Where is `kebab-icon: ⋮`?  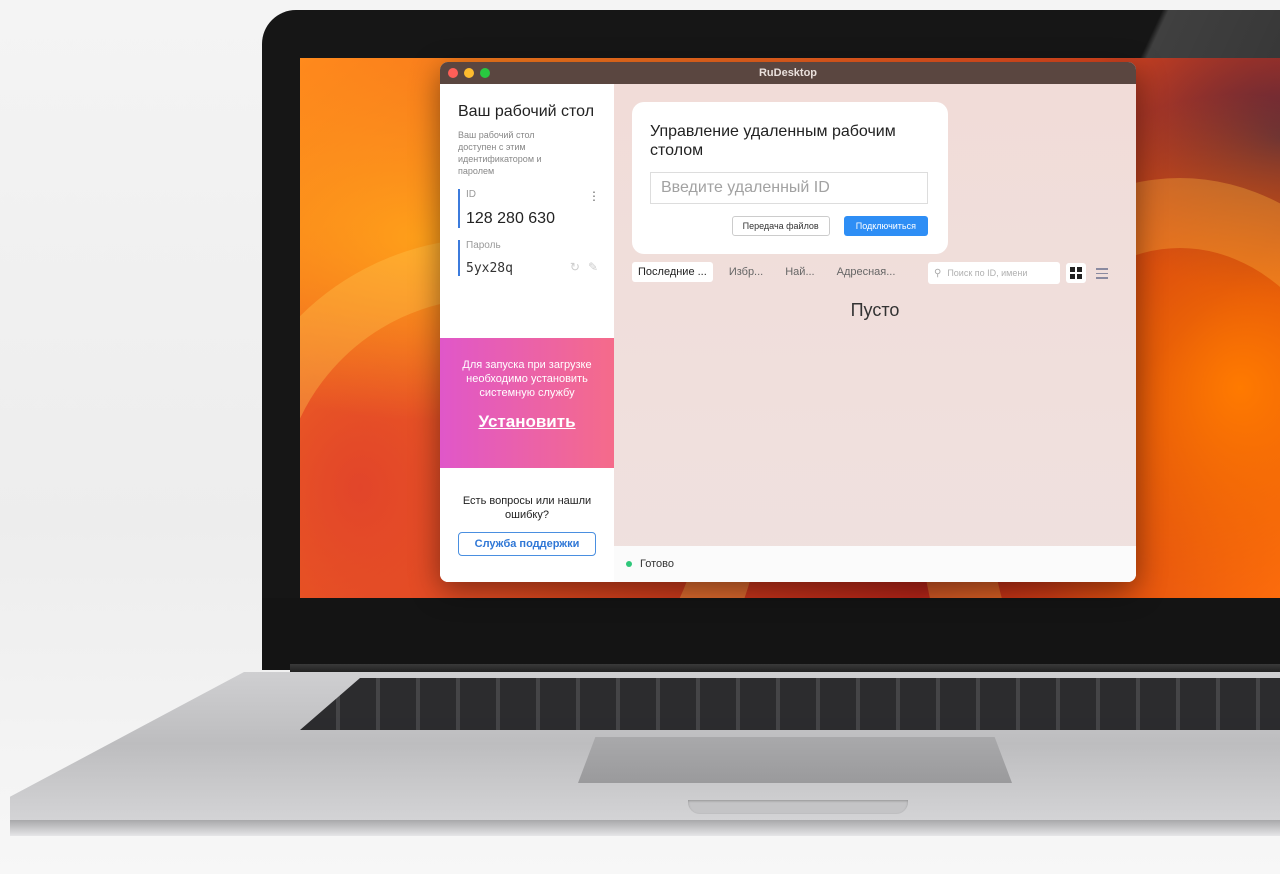
kebab-icon: ⋮ is located at coordinates (594, 196).